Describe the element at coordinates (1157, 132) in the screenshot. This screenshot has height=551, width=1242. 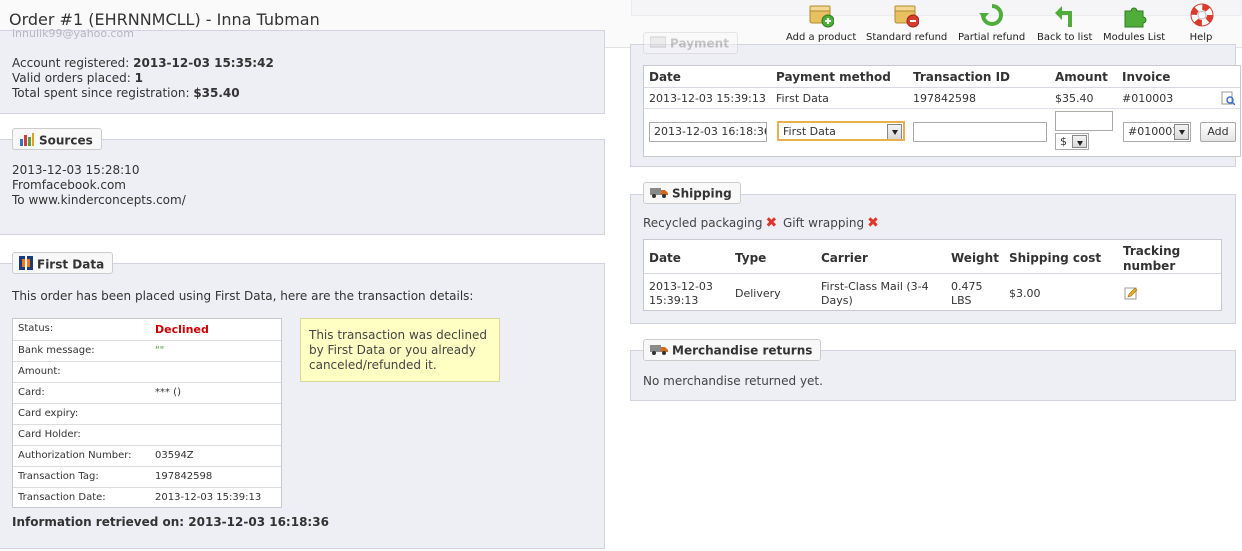
I see `invoice-select: #010003` at that location.